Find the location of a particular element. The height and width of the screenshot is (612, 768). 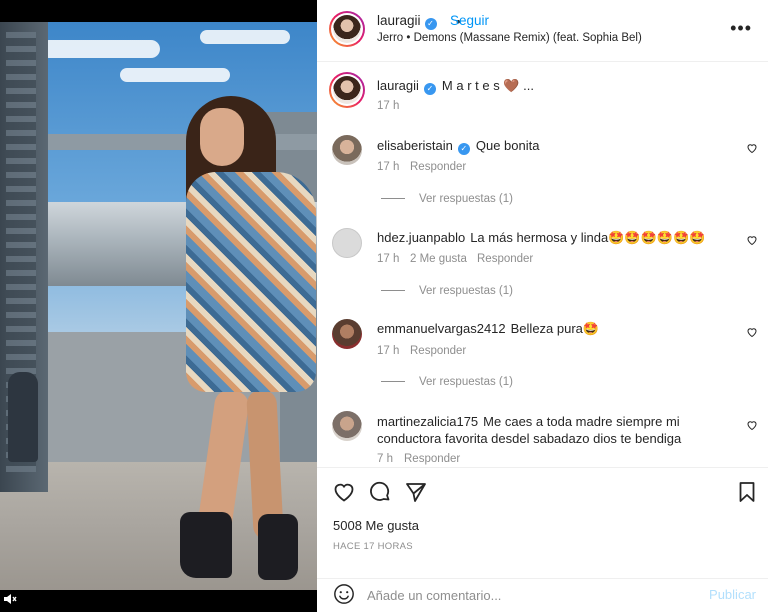

caption-avatar is located at coordinates (347, 90).